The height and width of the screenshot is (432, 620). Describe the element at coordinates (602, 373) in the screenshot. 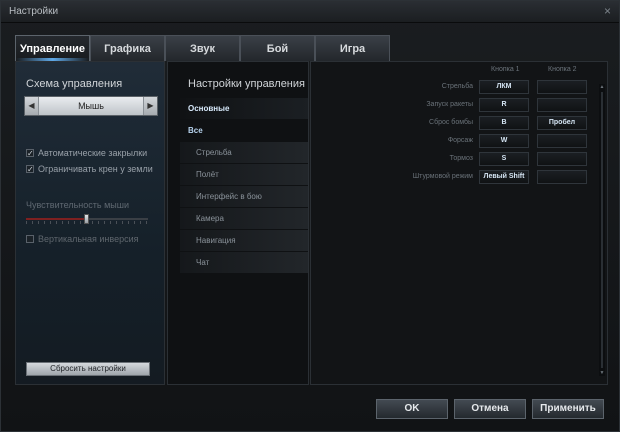

I see `scroll-down-icon: ▼` at that location.